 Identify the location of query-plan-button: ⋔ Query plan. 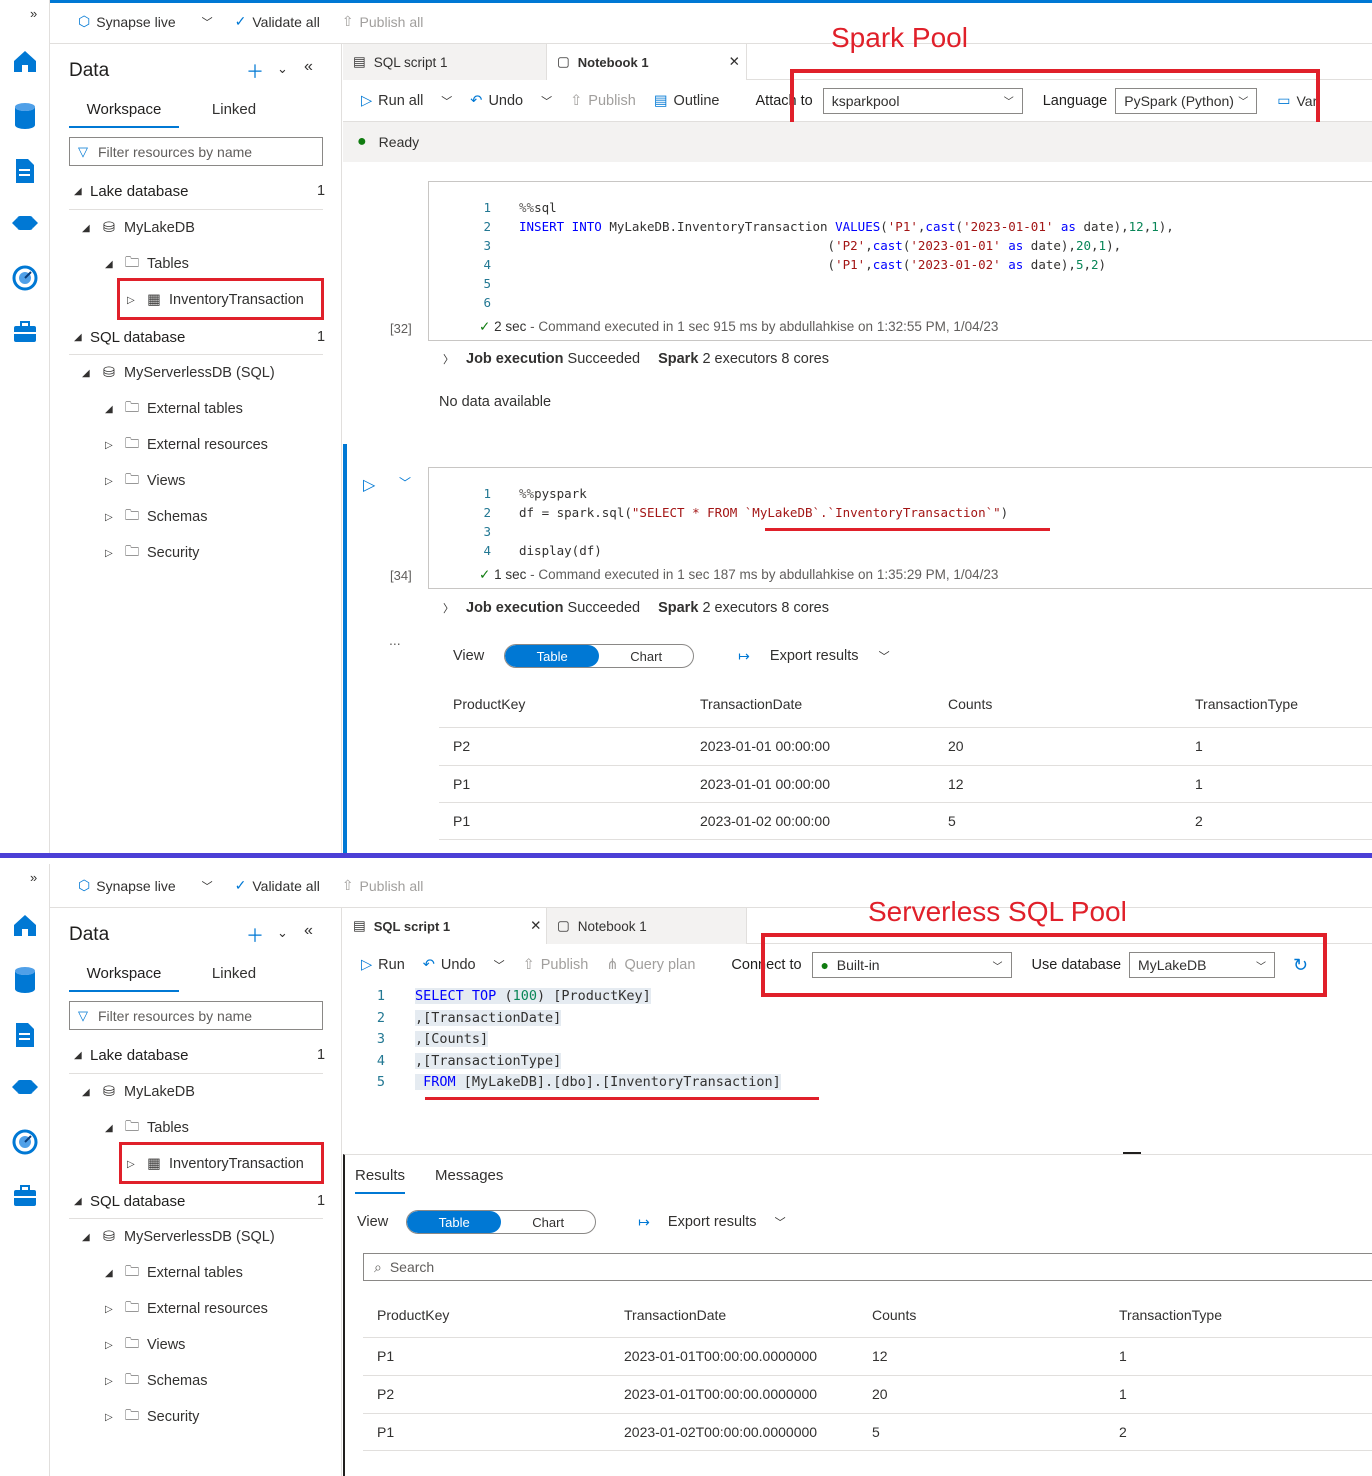
(650, 965).